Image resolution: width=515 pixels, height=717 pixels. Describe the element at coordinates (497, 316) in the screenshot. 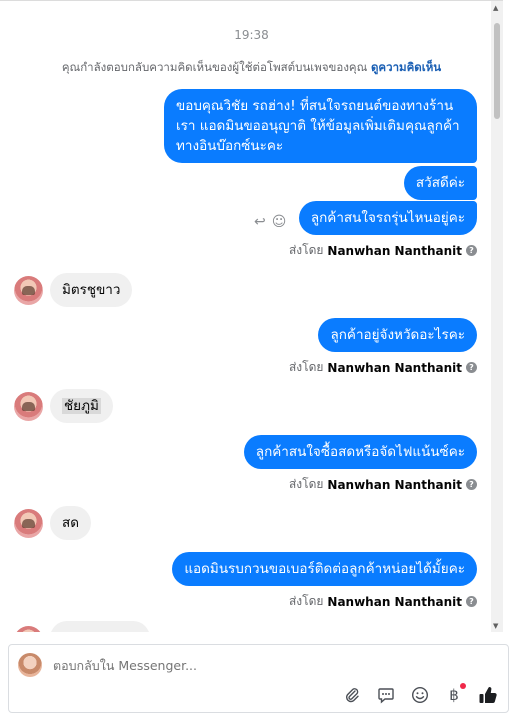

I see `scrollbar: ▲ ▼` at that location.